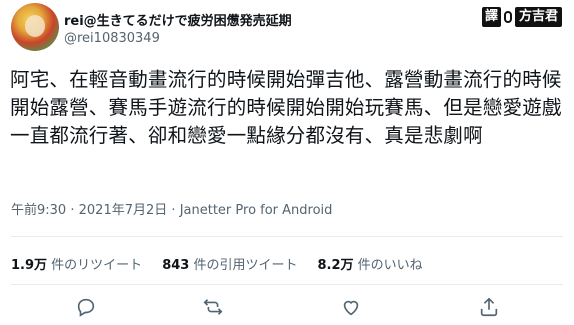 This screenshot has width=574, height=325. I want to click on reply-button, so click(87, 308).